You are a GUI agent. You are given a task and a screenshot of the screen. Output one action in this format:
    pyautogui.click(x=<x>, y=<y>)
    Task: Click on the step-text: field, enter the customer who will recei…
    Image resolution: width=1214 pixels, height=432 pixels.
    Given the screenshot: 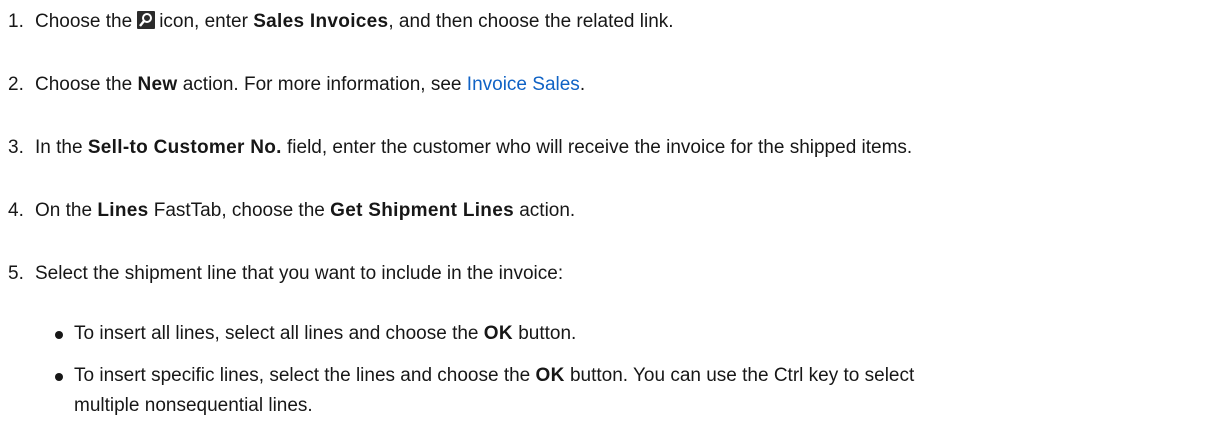 What is the action you would take?
    pyautogui.click(x=600, y=147)
    